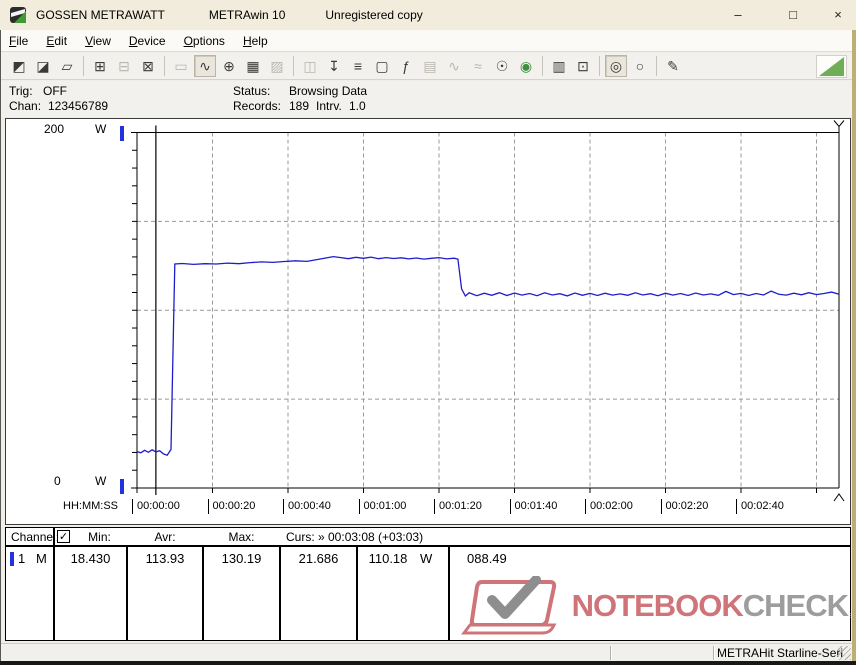  What do you see at coordinates (334, 66) in the screenshot?
I see `export-data-button: ↧` at bounding box center [334, 66].